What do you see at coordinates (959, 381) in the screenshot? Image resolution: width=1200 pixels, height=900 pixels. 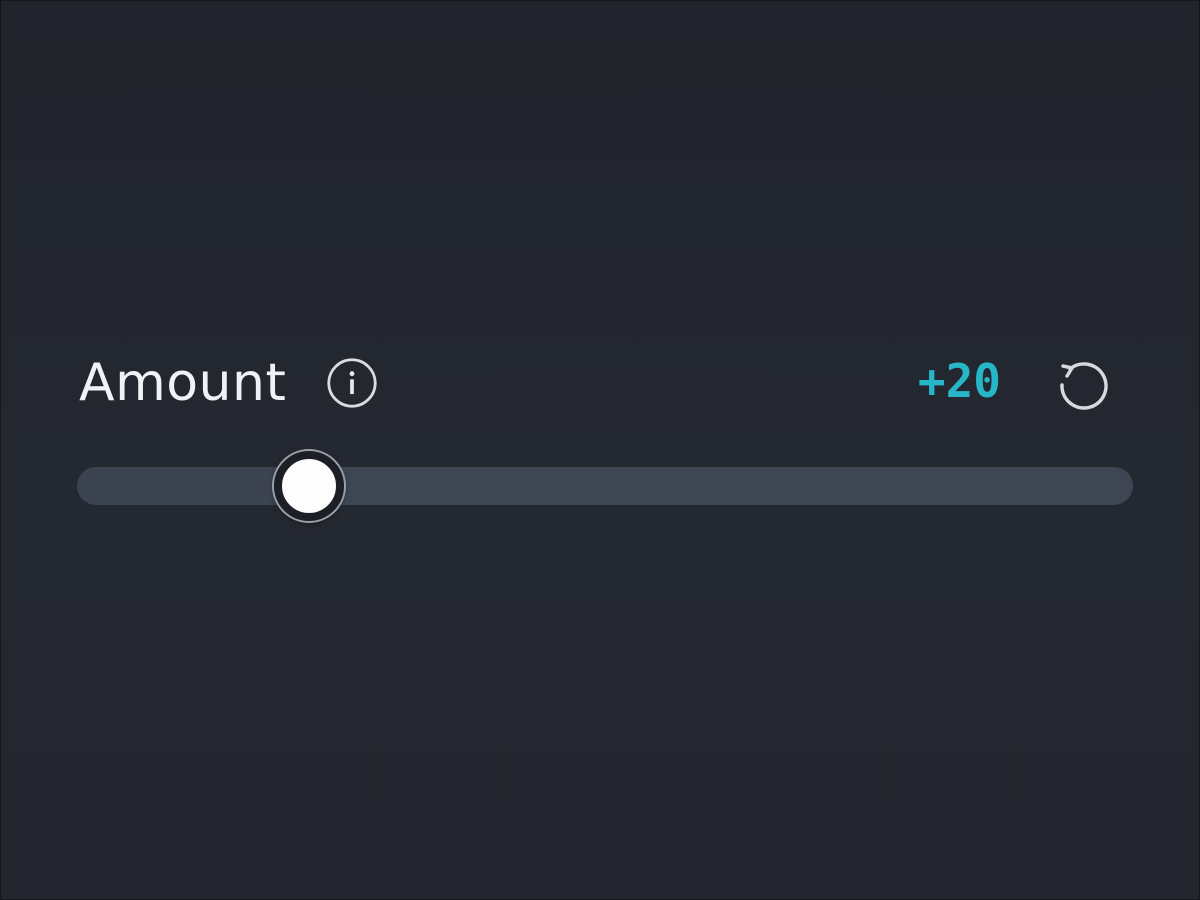 I see `amount-value: +20` at bounding box center [959, 381].